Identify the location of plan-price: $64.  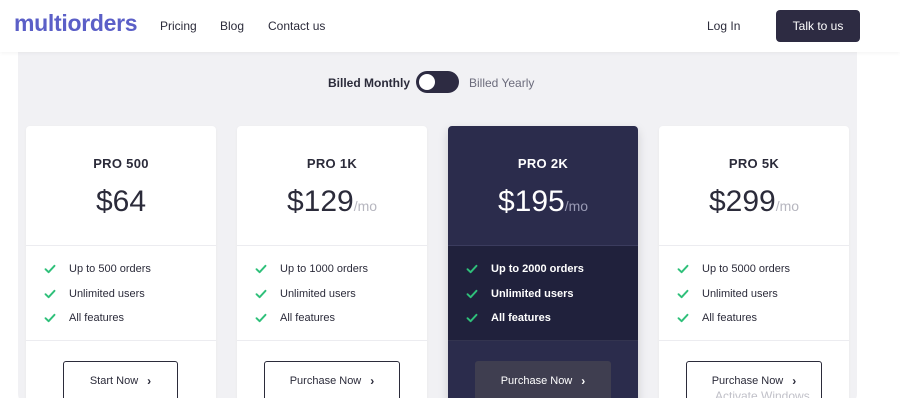
(121, 202).